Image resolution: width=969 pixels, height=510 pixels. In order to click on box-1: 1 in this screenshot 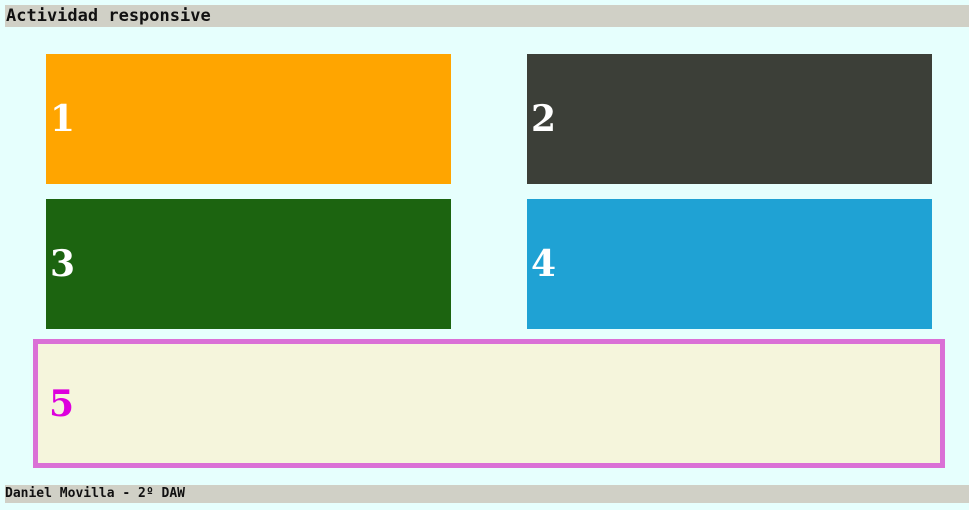, I will do `click(248, 119)`.